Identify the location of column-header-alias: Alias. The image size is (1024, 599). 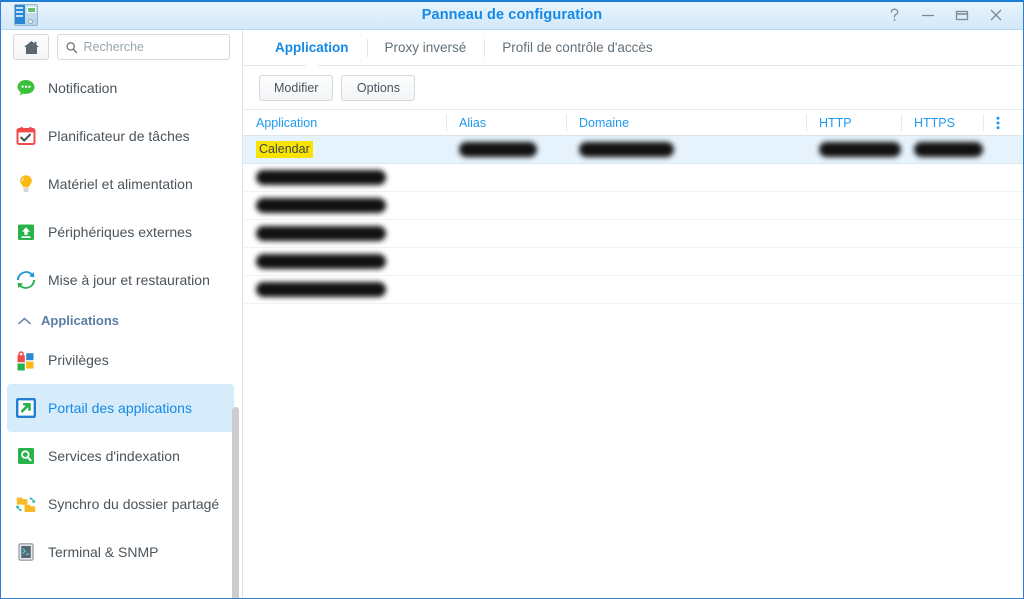
(506, 122).